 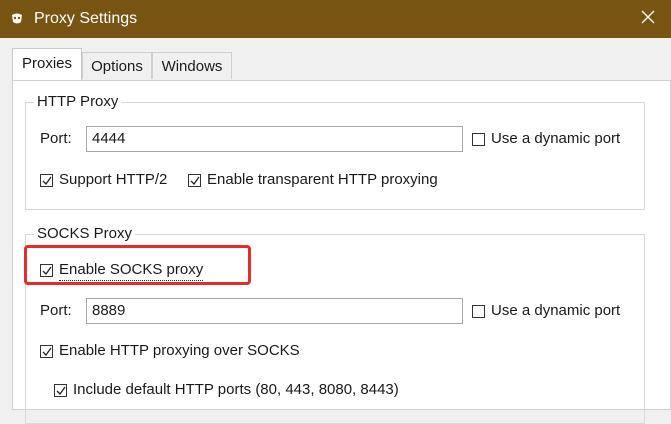 What do you see at coordinates (117, 65) in the screenshot?
I see `tab-options: Options` at bounding box center [117, 65].